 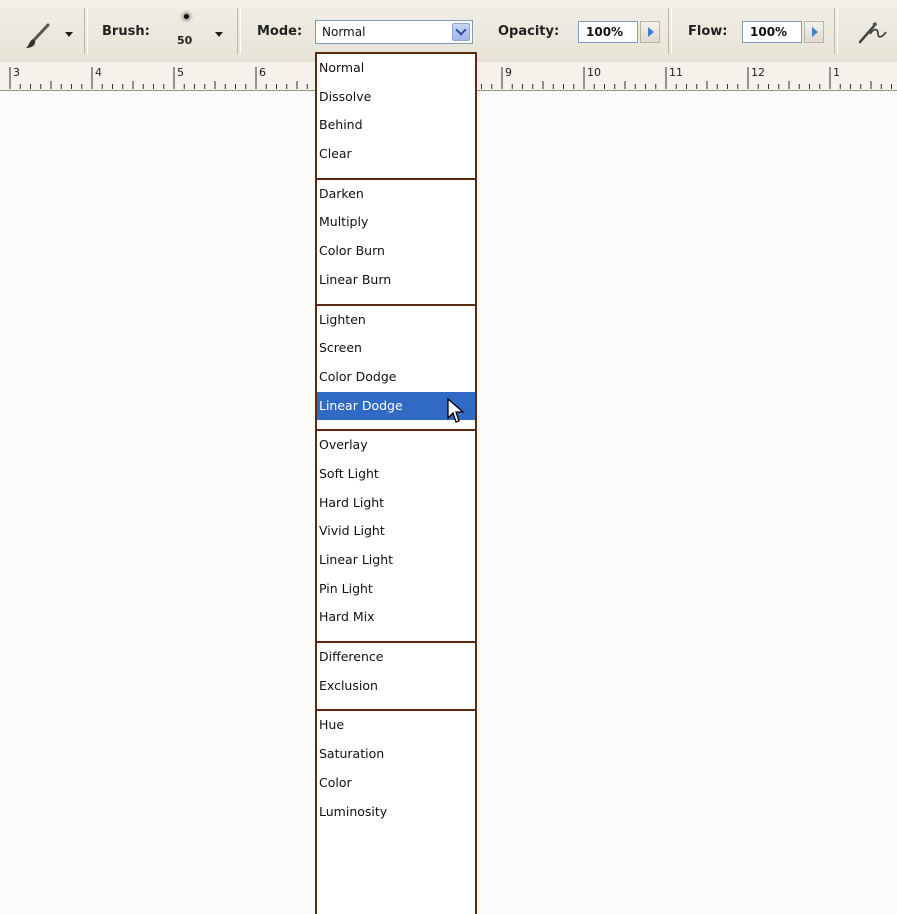 I want to click on mouse-pointer-icon, so click(x=456, y=410).